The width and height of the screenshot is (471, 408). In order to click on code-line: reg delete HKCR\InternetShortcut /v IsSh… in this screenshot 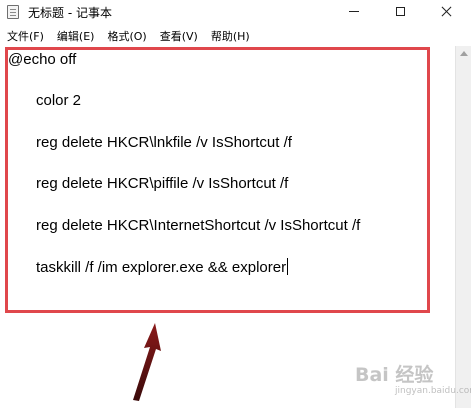, I will do `click(198, 225)`.